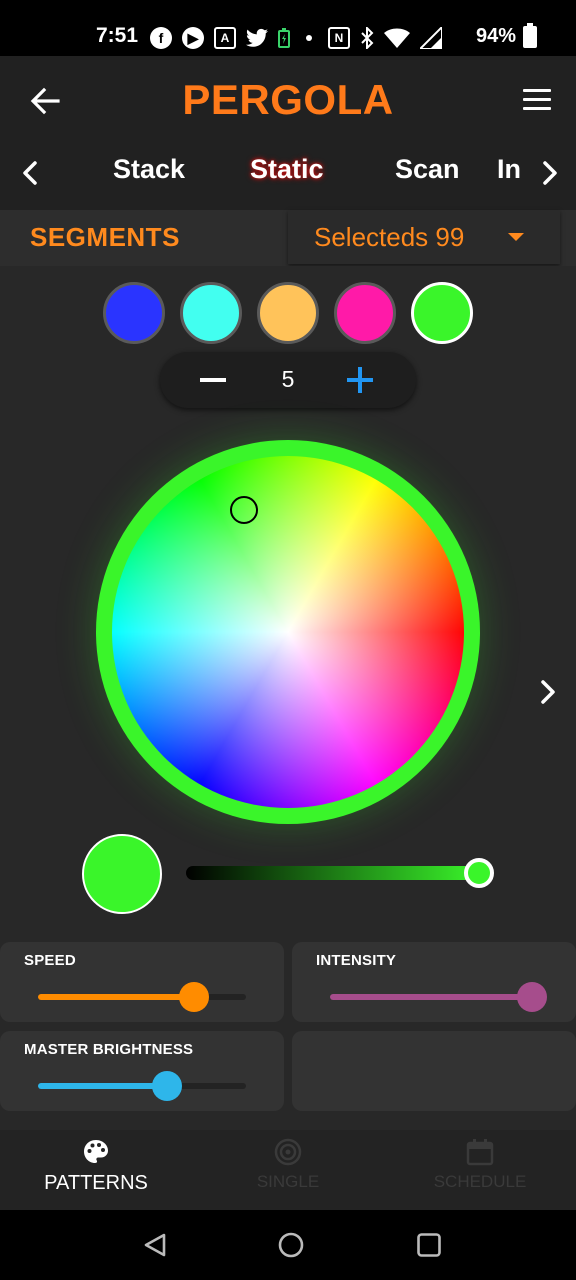 The width and height of the screenshot is (576, 1280). I want to click on master-brightness-slider-thumb, so click(166, 1086).